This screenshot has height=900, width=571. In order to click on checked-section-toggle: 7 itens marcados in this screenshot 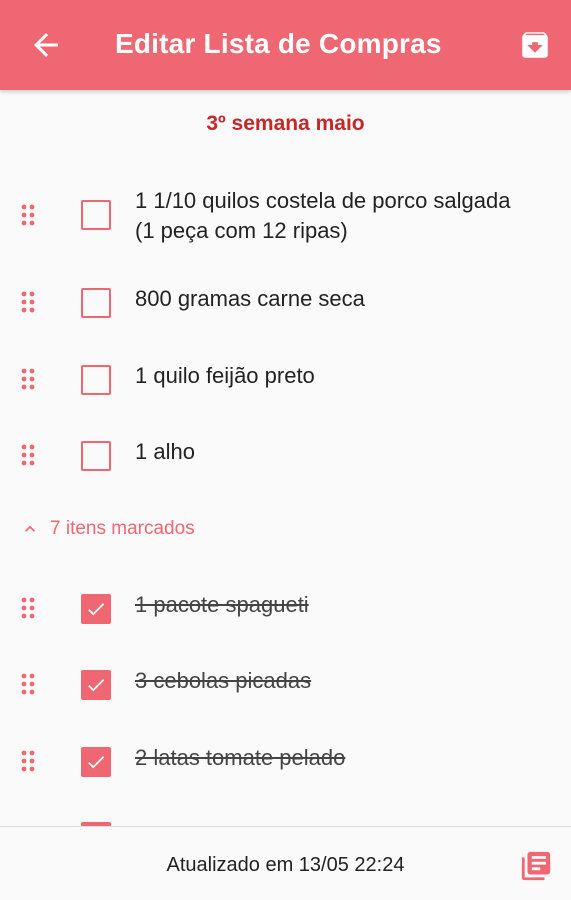, I will do `click(107, 529)`.